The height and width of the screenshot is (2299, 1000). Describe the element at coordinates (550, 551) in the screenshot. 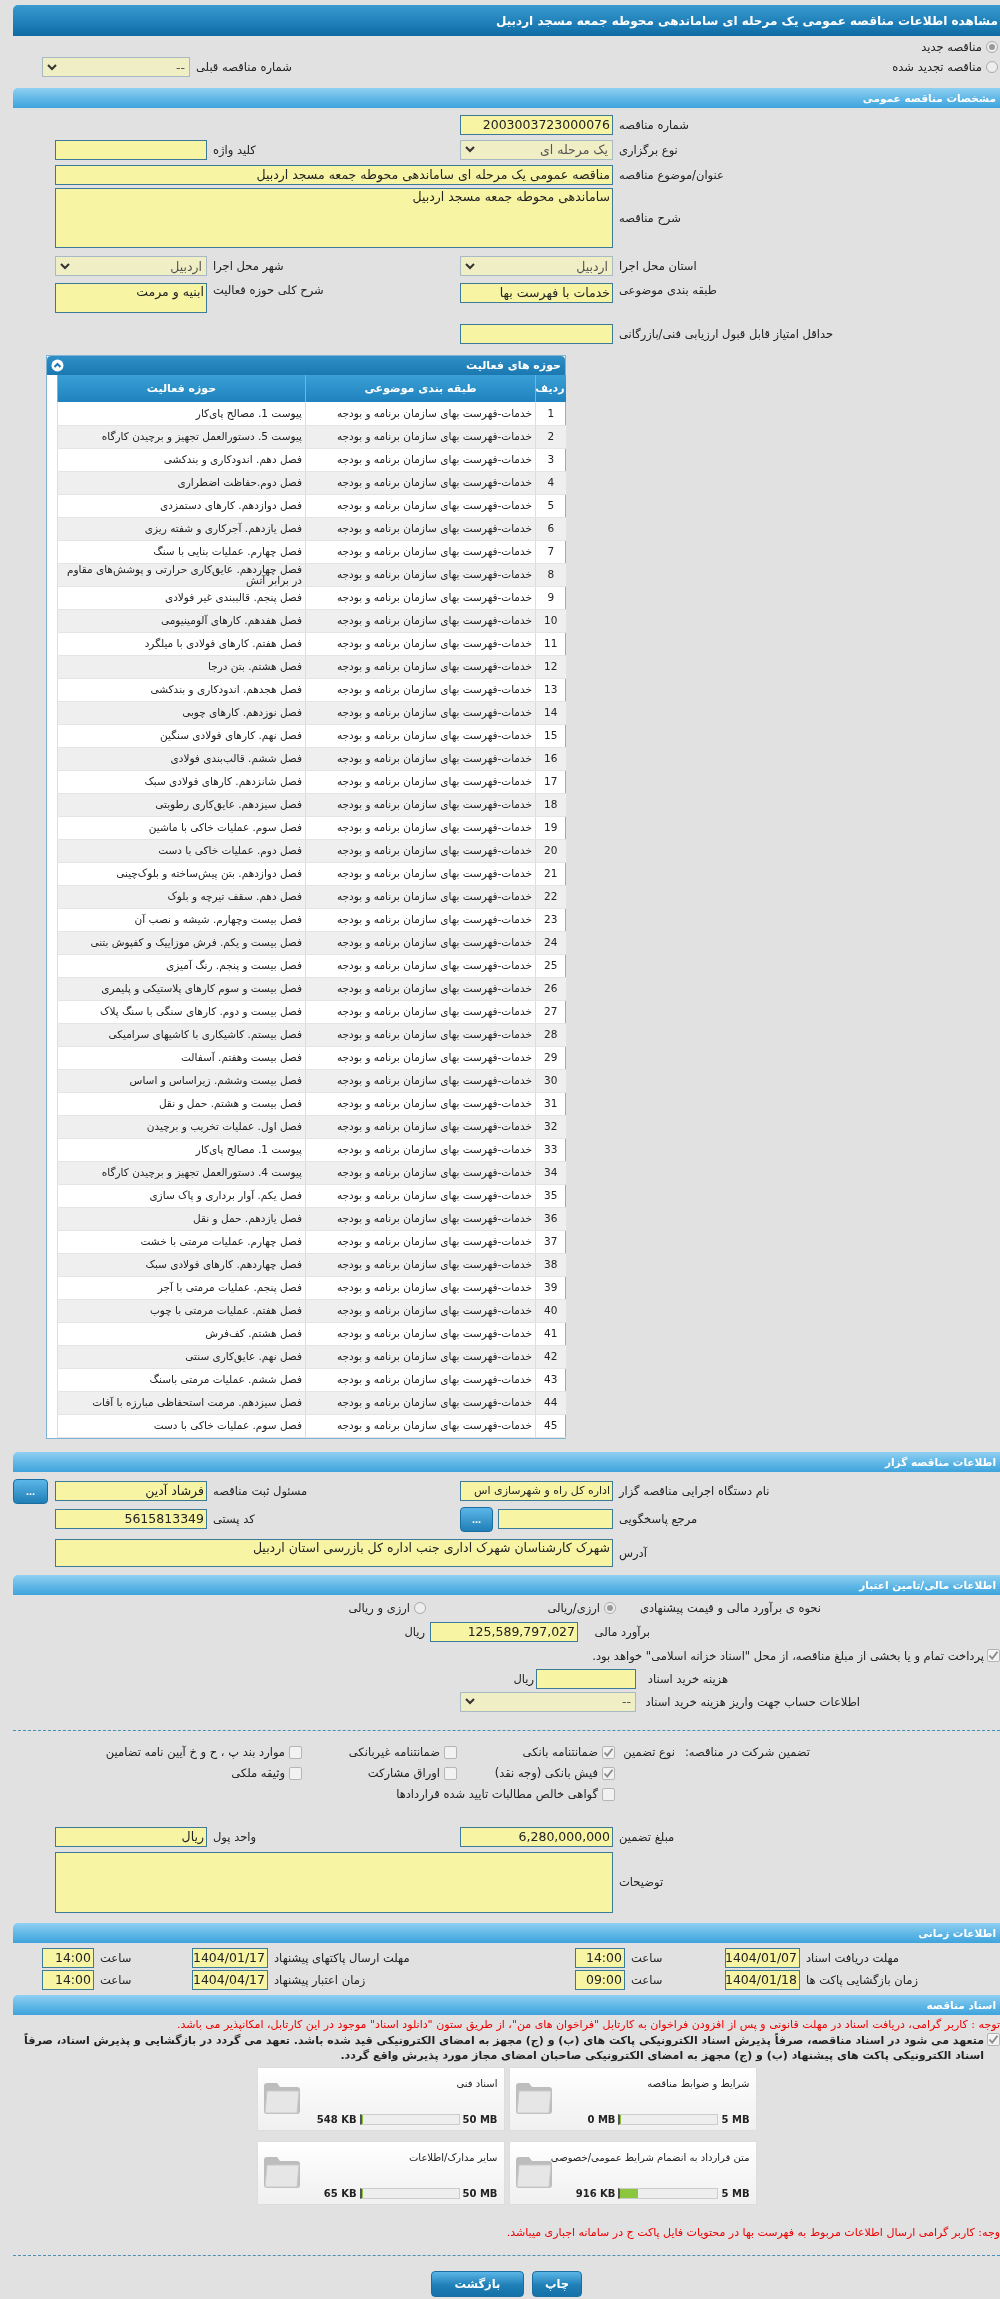

I see `table-cell: 7` at that location.